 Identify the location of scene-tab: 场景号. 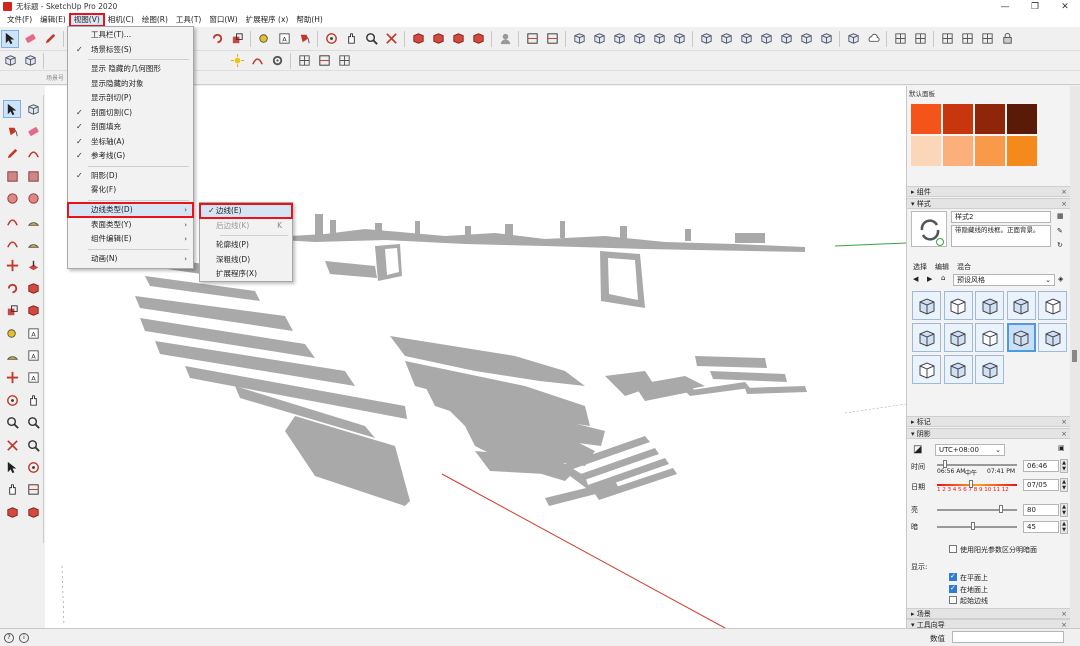
(55, 77).